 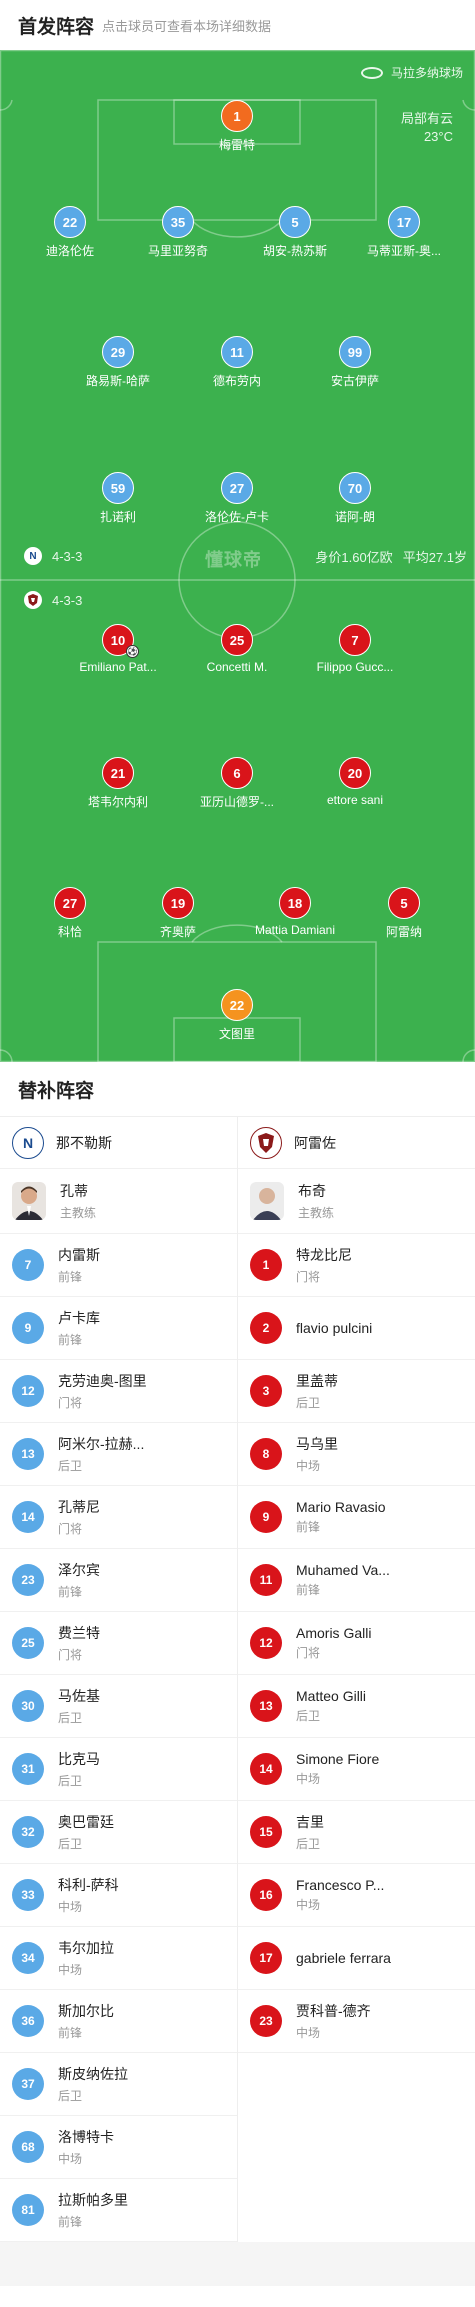 I want to click on home-player: 27 洛伦佐-卢卡, so click(x=237, y=498).